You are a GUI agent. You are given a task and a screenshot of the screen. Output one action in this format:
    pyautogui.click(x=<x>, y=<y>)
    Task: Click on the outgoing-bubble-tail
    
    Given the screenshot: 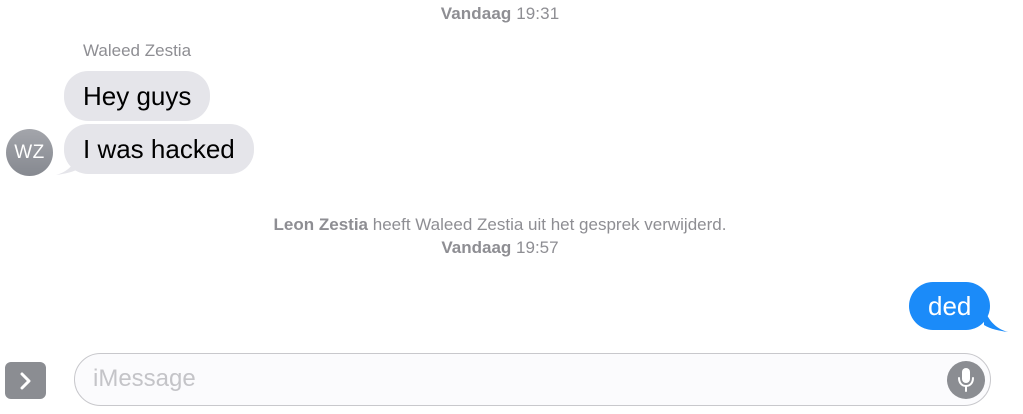 What is the action you would take?
    pyautogui.click(x=996, y=318)
    